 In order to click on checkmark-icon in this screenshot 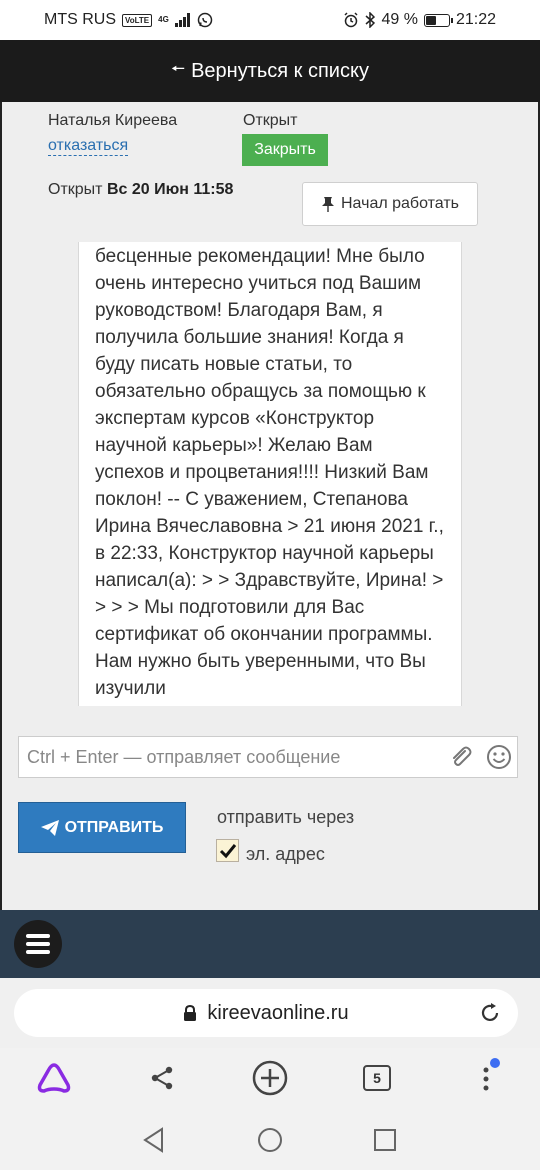, I will do `click(227, 850)`.